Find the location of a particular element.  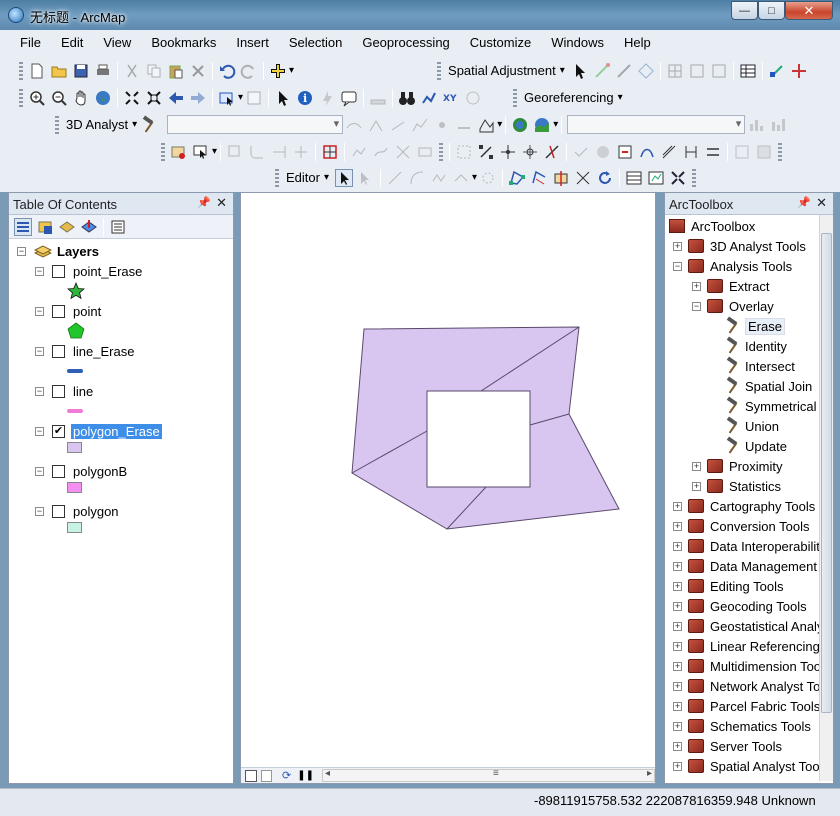

go-forward-icon is located at coordinates (198, 98).